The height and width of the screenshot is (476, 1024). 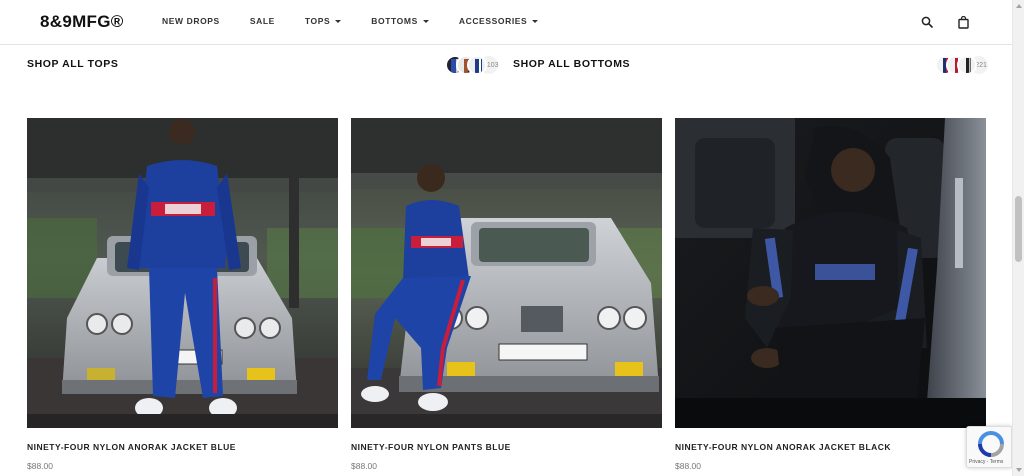 I want to click on nav-label: SALE, so click(x=262, y=21).